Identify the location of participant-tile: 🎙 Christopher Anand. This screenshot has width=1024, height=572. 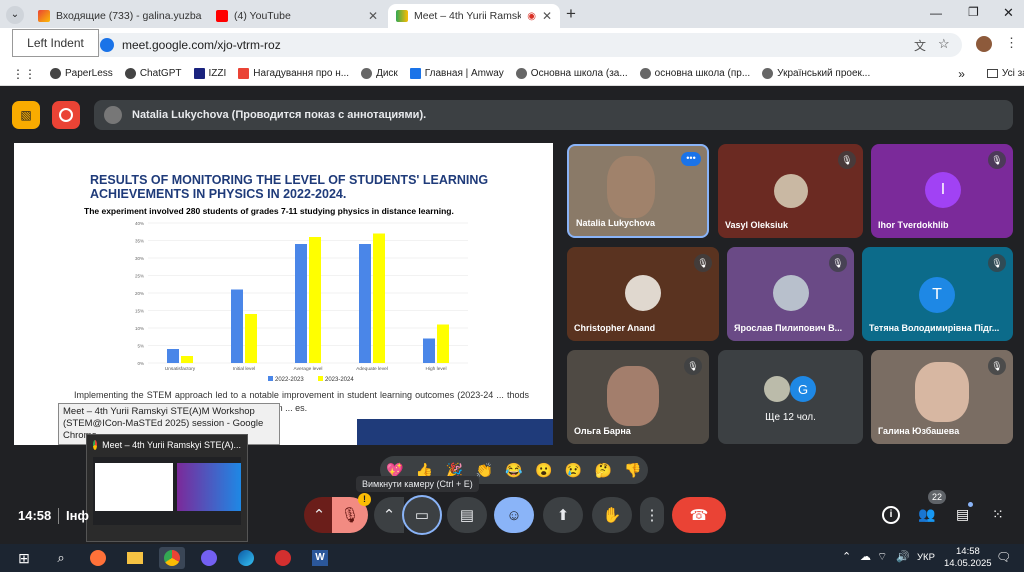
(643, 294).